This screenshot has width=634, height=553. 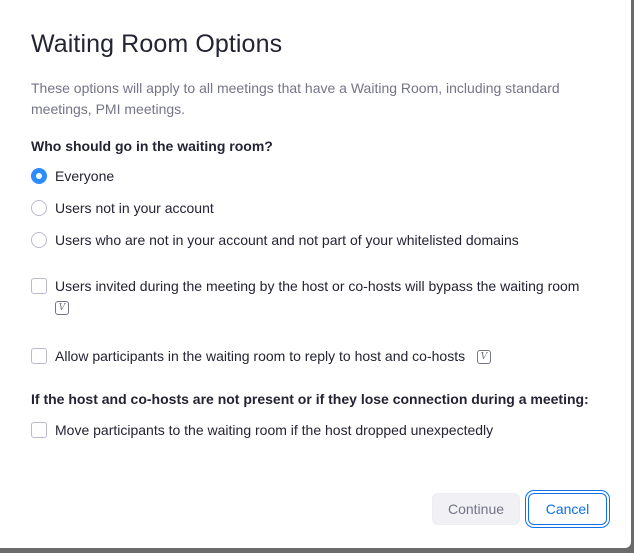 What do you see at coordinates (157, 44) in the screenshot?
I see `dialog-title: Waiting Room Options` at bounding box center [157, 44].